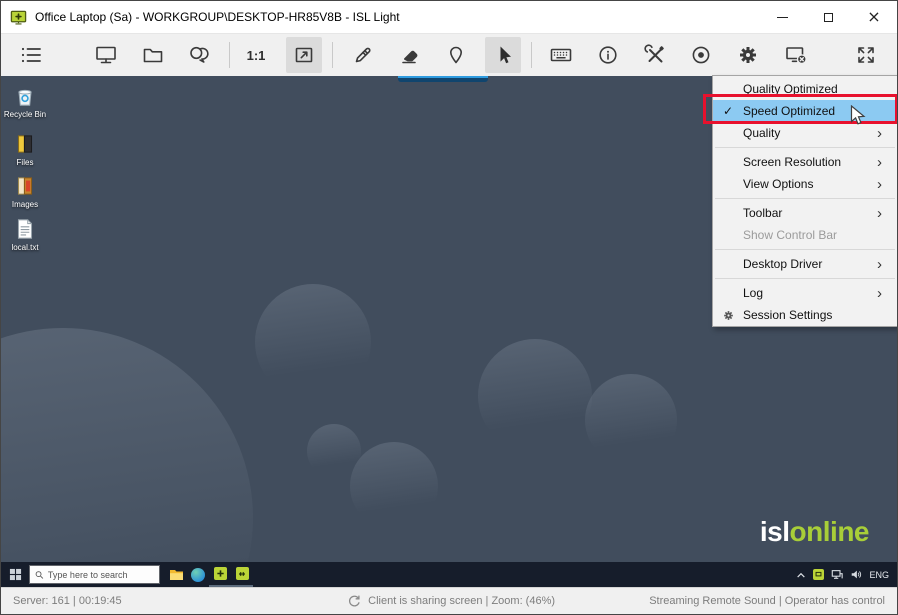  Describe the element at coordinates (815, 532) in the screenshot. I see `islonline-logo: islonline` at that location.